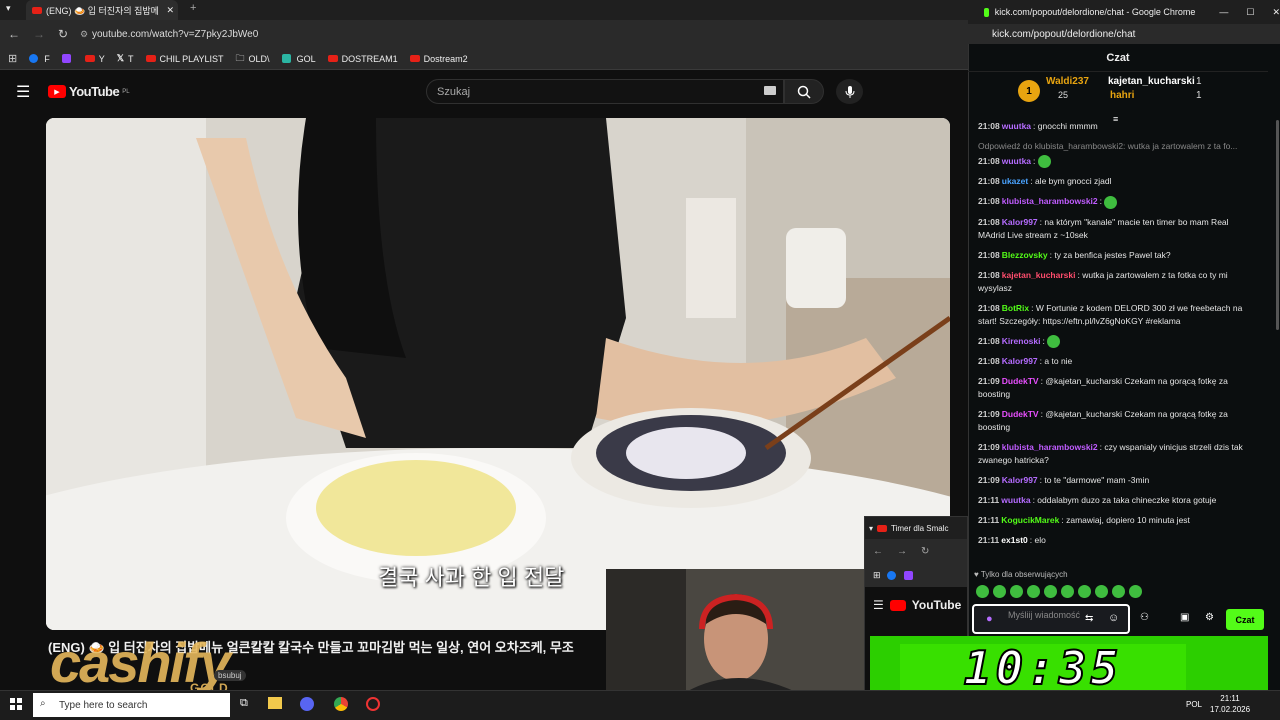 This screenshot has height=720, width=1280. I want to click on bookmark-chil-playlist: CHIL PLAYLIST, so click(184, 59).